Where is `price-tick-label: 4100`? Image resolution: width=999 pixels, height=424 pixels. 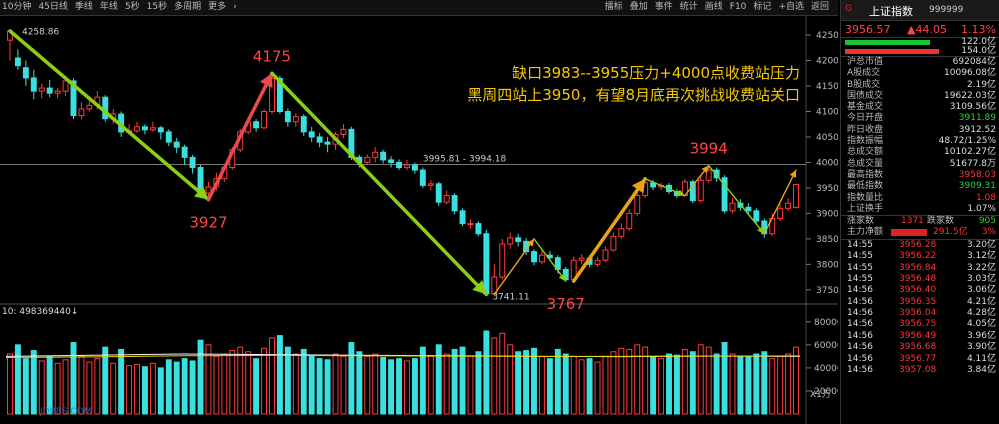
price-tick-label: 4100 is located at coordinates (827, 113).